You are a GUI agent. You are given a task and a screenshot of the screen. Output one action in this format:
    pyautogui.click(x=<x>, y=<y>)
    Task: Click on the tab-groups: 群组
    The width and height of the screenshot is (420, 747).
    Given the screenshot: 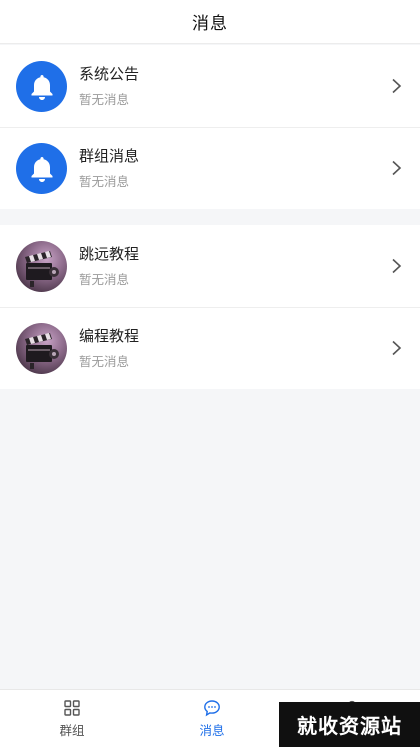 What is the action you would take?
    pyautogui.click(x=72, y=718)
    